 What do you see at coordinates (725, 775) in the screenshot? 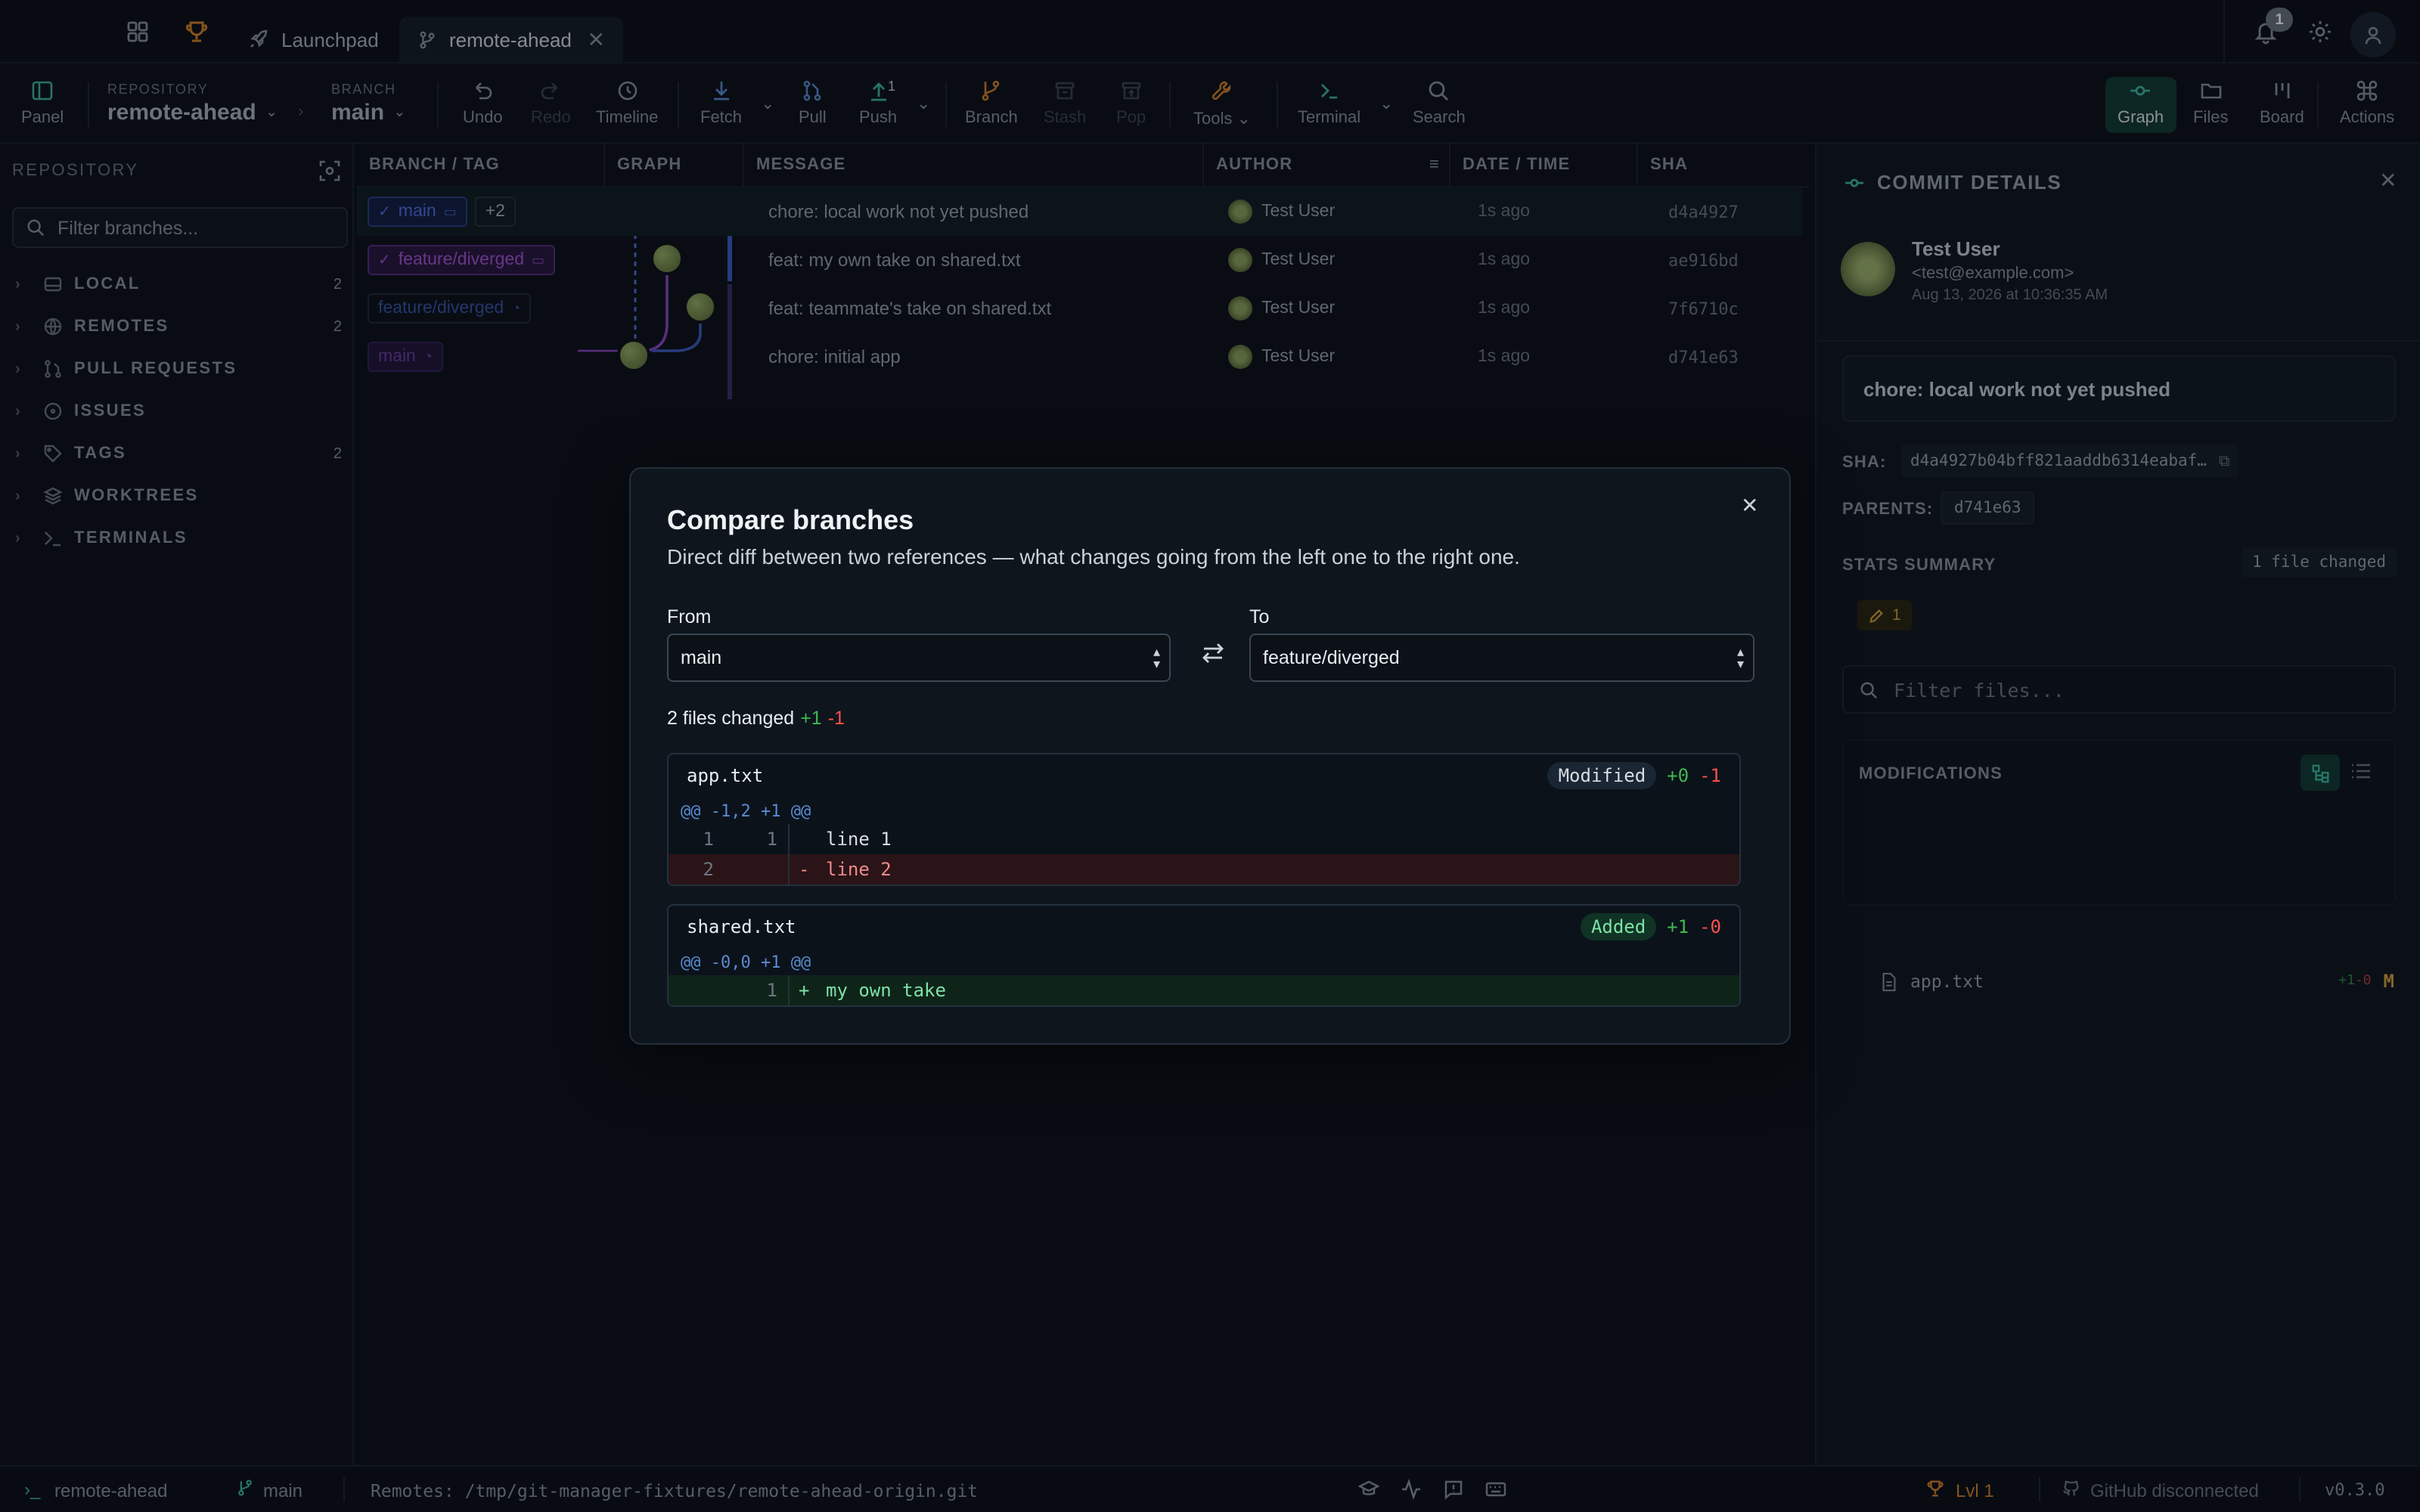
I see `diff-file-name: app.txt` at bounding box center [725, 775].